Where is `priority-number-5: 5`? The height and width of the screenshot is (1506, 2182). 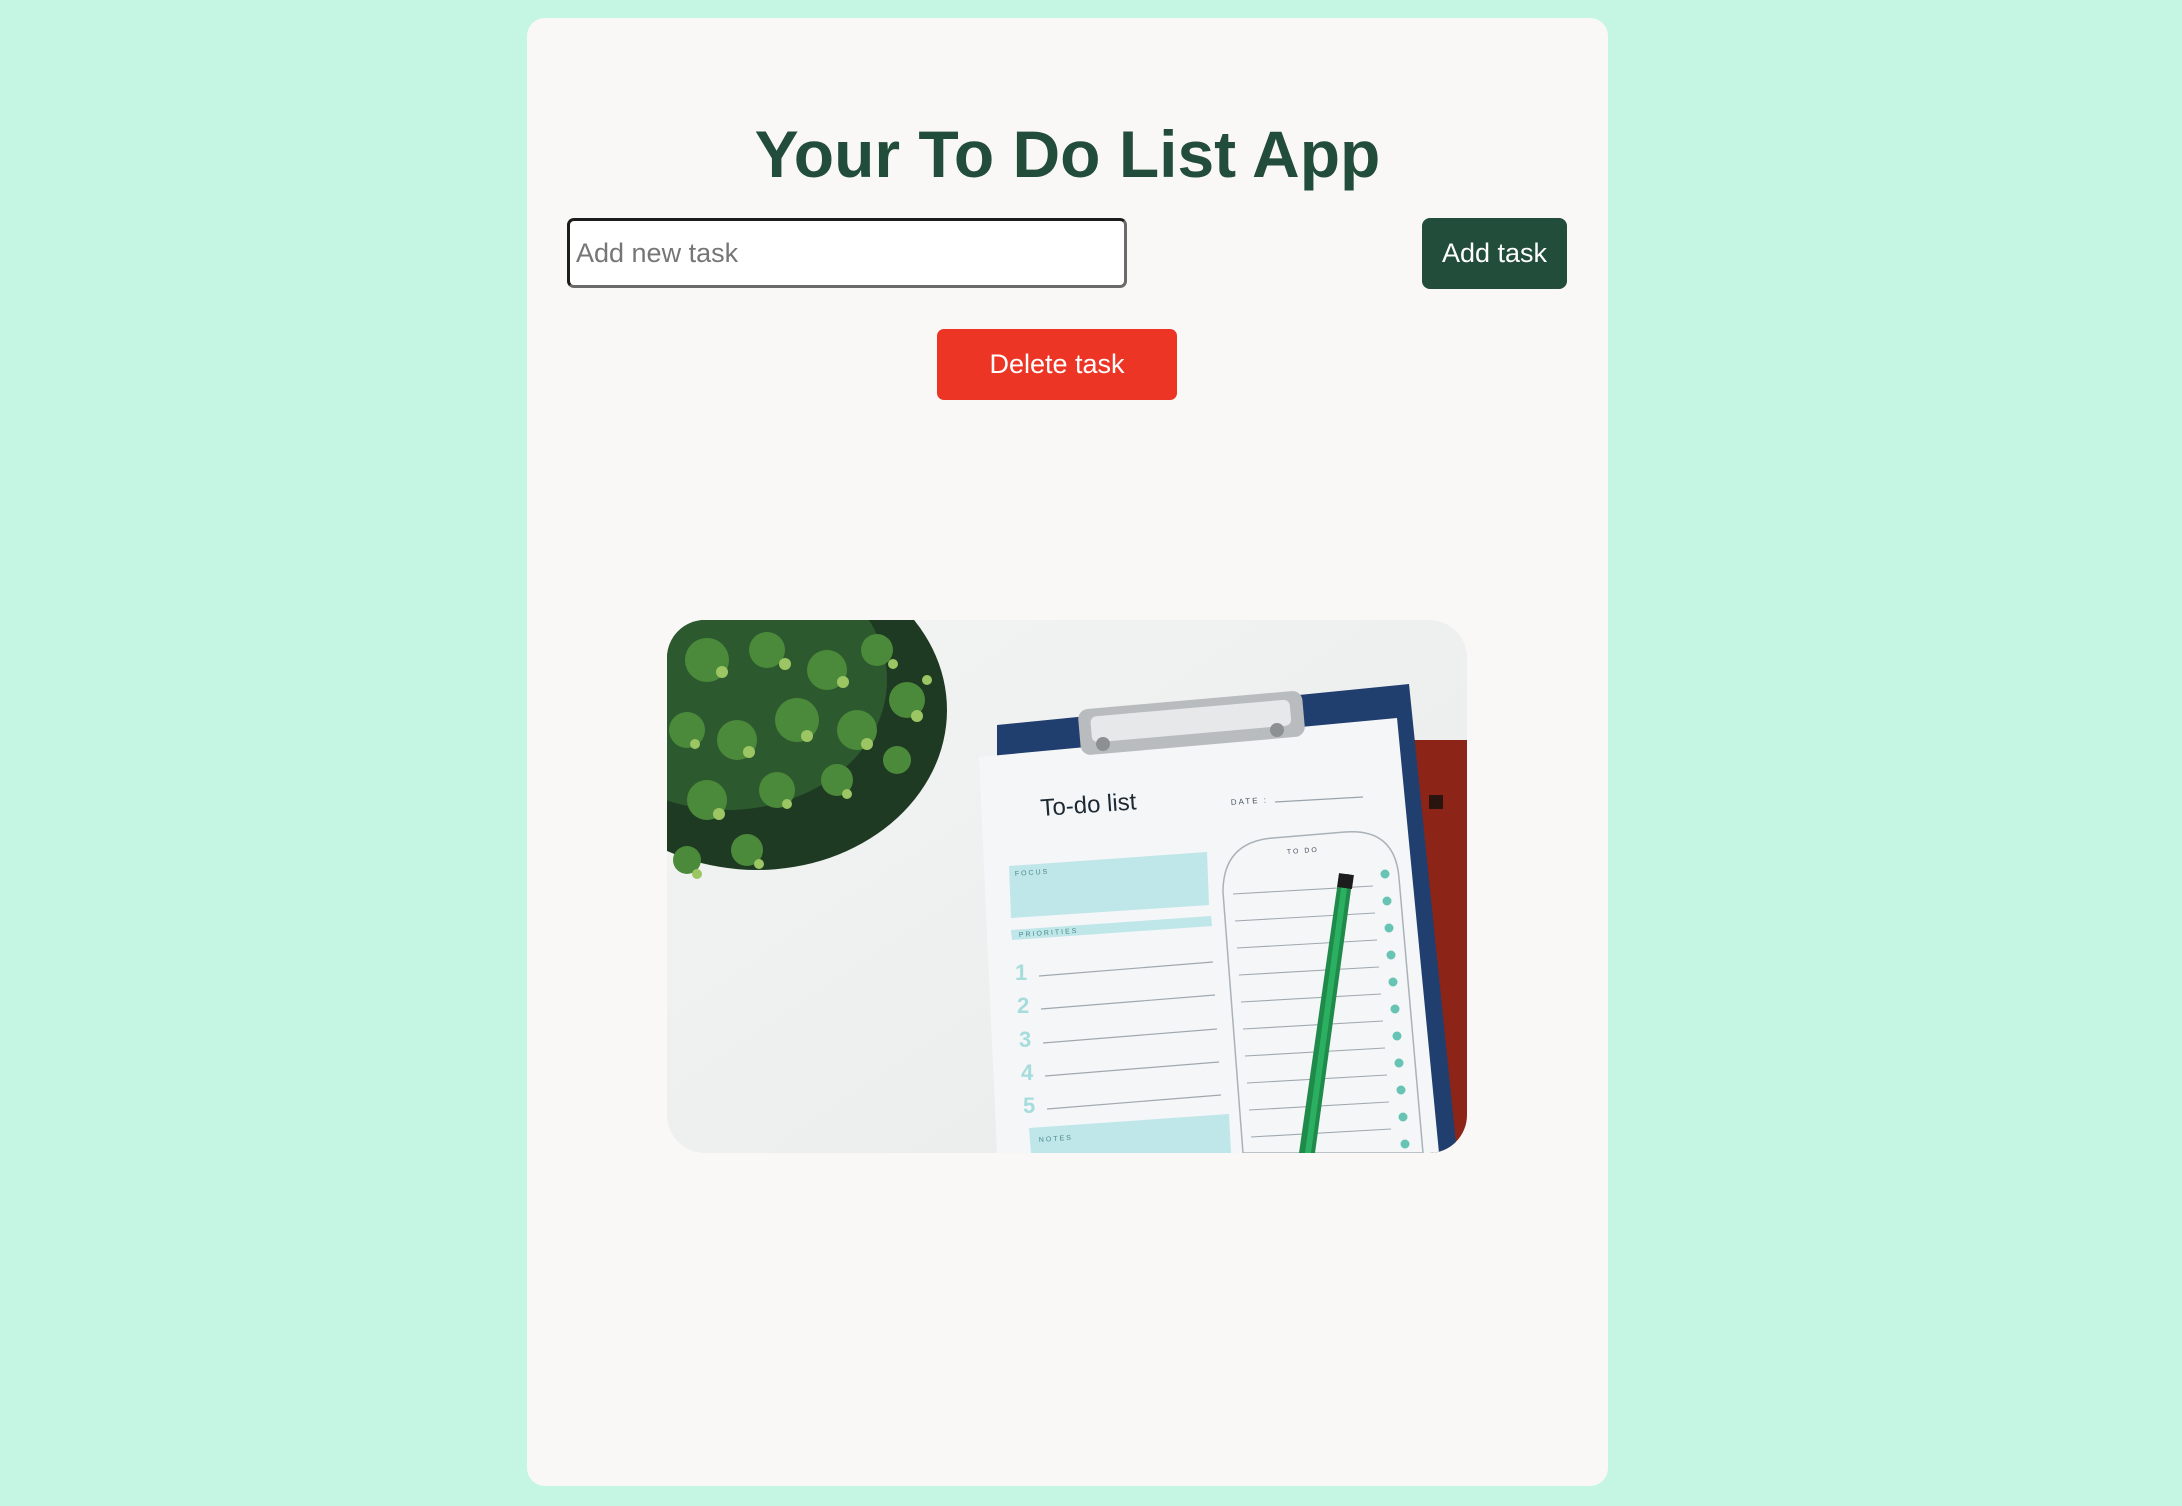 priority-number-5: 5 is located at coordinates (1029, 1105).